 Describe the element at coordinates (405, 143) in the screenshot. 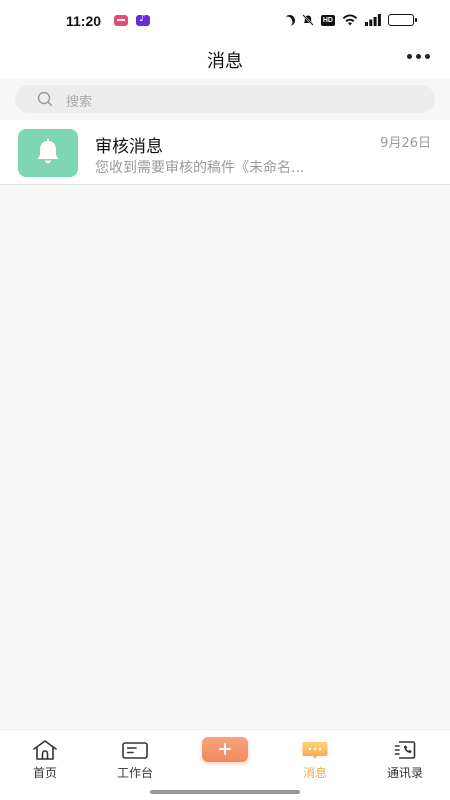

I see `item-date: 9月26日` at that location.